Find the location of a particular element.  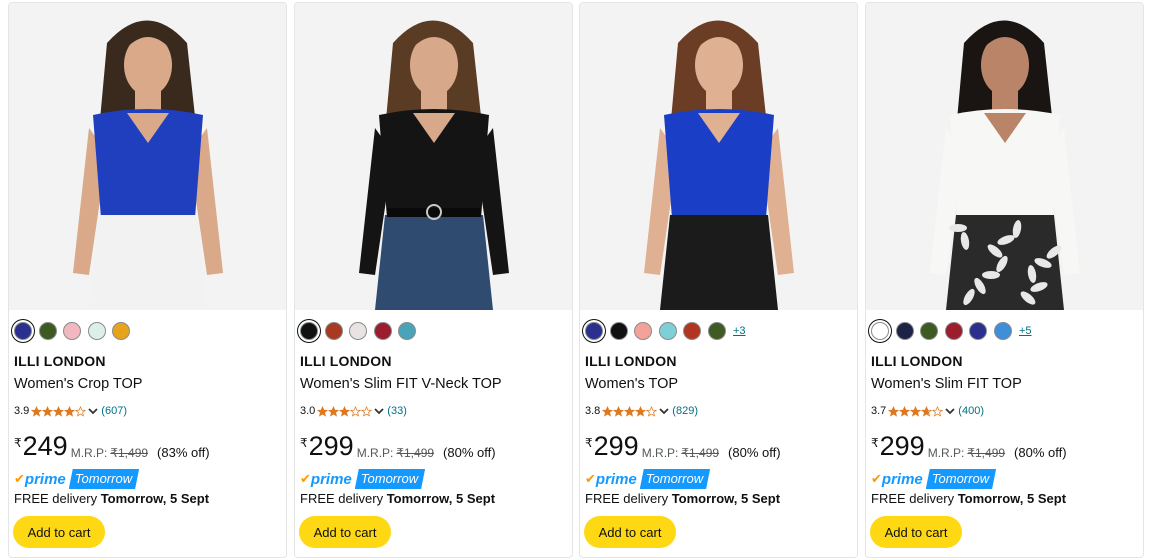

more-colors-link: +5 is located at coordinates (1025, 331).